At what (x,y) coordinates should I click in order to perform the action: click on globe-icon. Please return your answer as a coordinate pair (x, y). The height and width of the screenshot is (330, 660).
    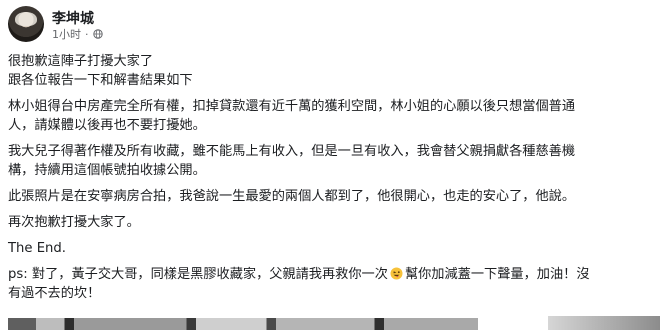
    Looking at the image, I should click on (97, 34).